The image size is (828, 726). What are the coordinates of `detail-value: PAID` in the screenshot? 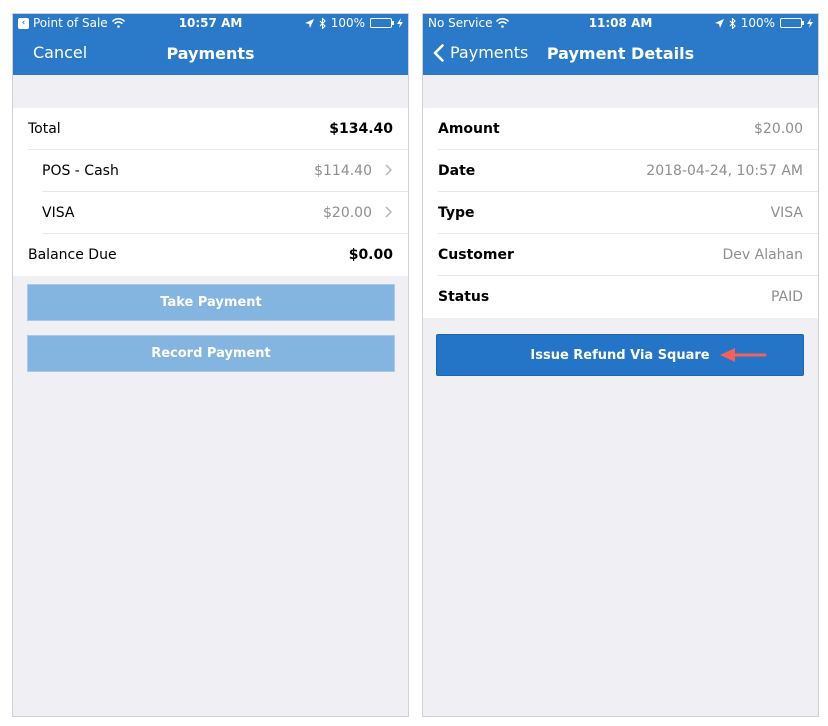 It's located at (786, 297).